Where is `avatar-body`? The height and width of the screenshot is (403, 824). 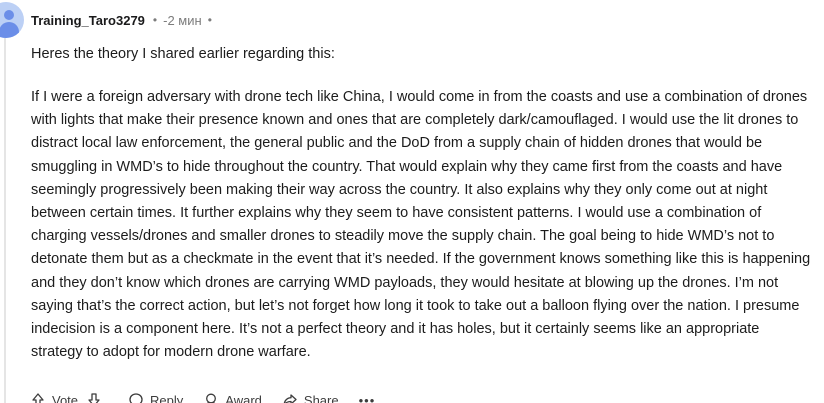
avatar-body is located at coordinates (9, 30).